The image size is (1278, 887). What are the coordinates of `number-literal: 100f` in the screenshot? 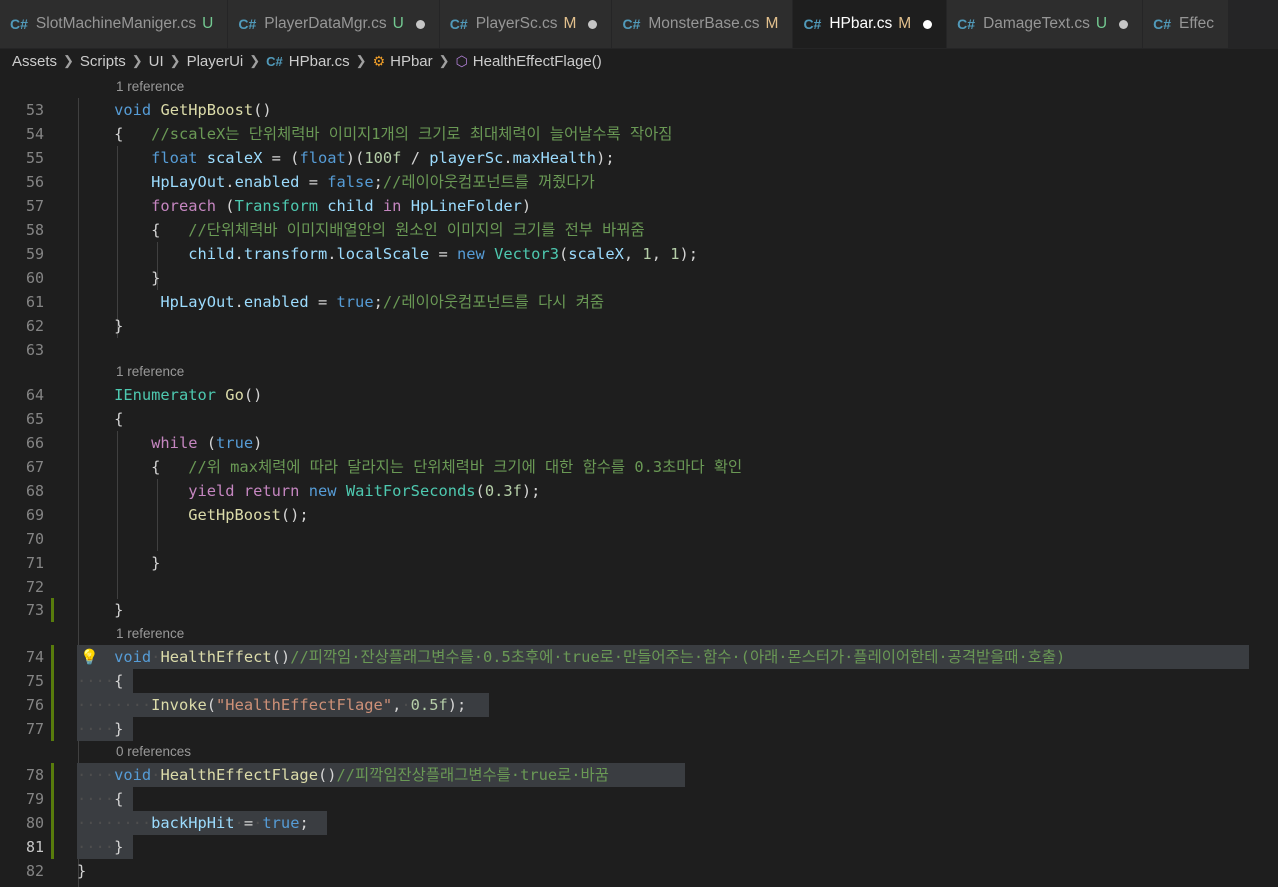 It's located at (383, 158).